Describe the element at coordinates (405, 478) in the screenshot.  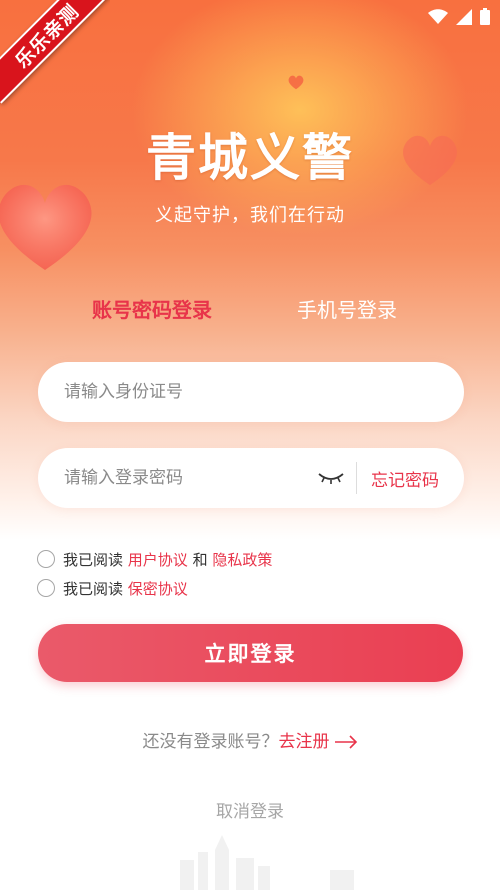
I see `forgot-password-link: 忘记密码` at that location.